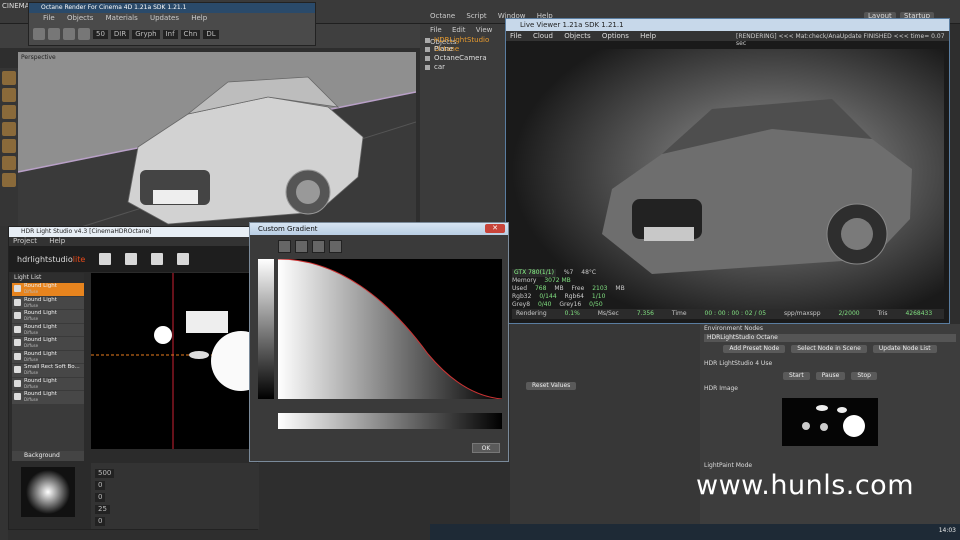 This screenshot has width=960, height=540. Describe the element at coordinates (734, 328) in the screenshot. I see `env-nodes-label: Environment Nodes` at that location.